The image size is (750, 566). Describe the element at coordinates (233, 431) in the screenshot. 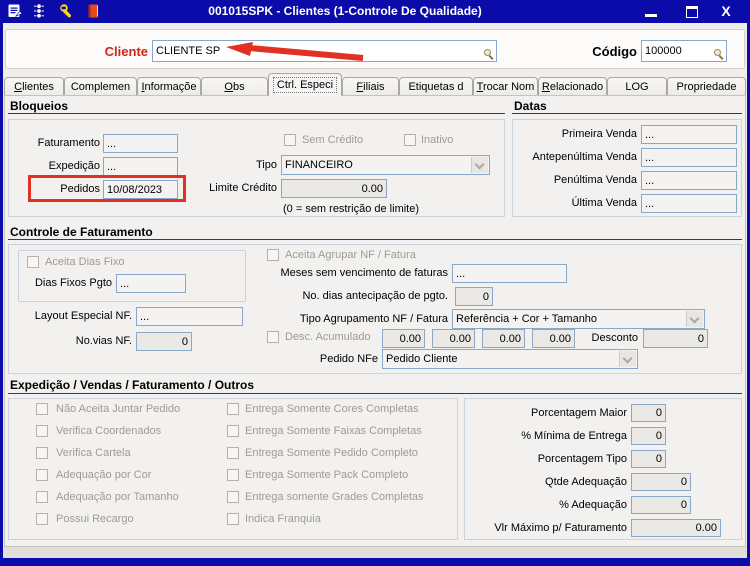

I see `entrega-faixas-completas-checkbox` at that location.